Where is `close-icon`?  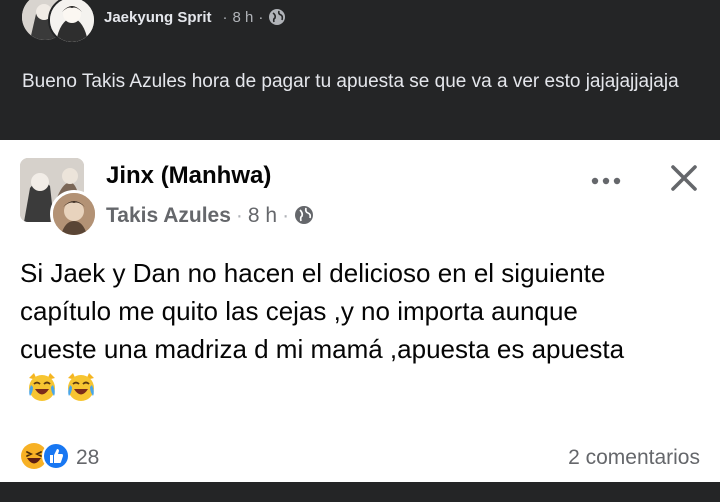 close-icon is located at coordinates (684, 178).